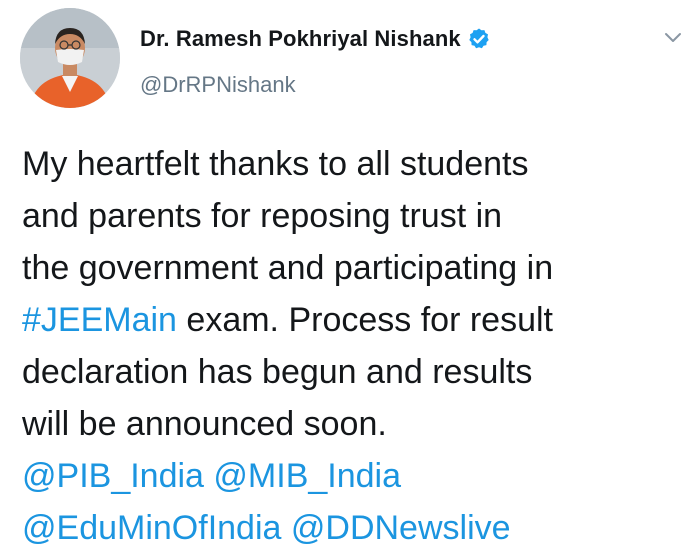  I want to click on tweet-line-text: exam. Process for result, so click(364, 320).